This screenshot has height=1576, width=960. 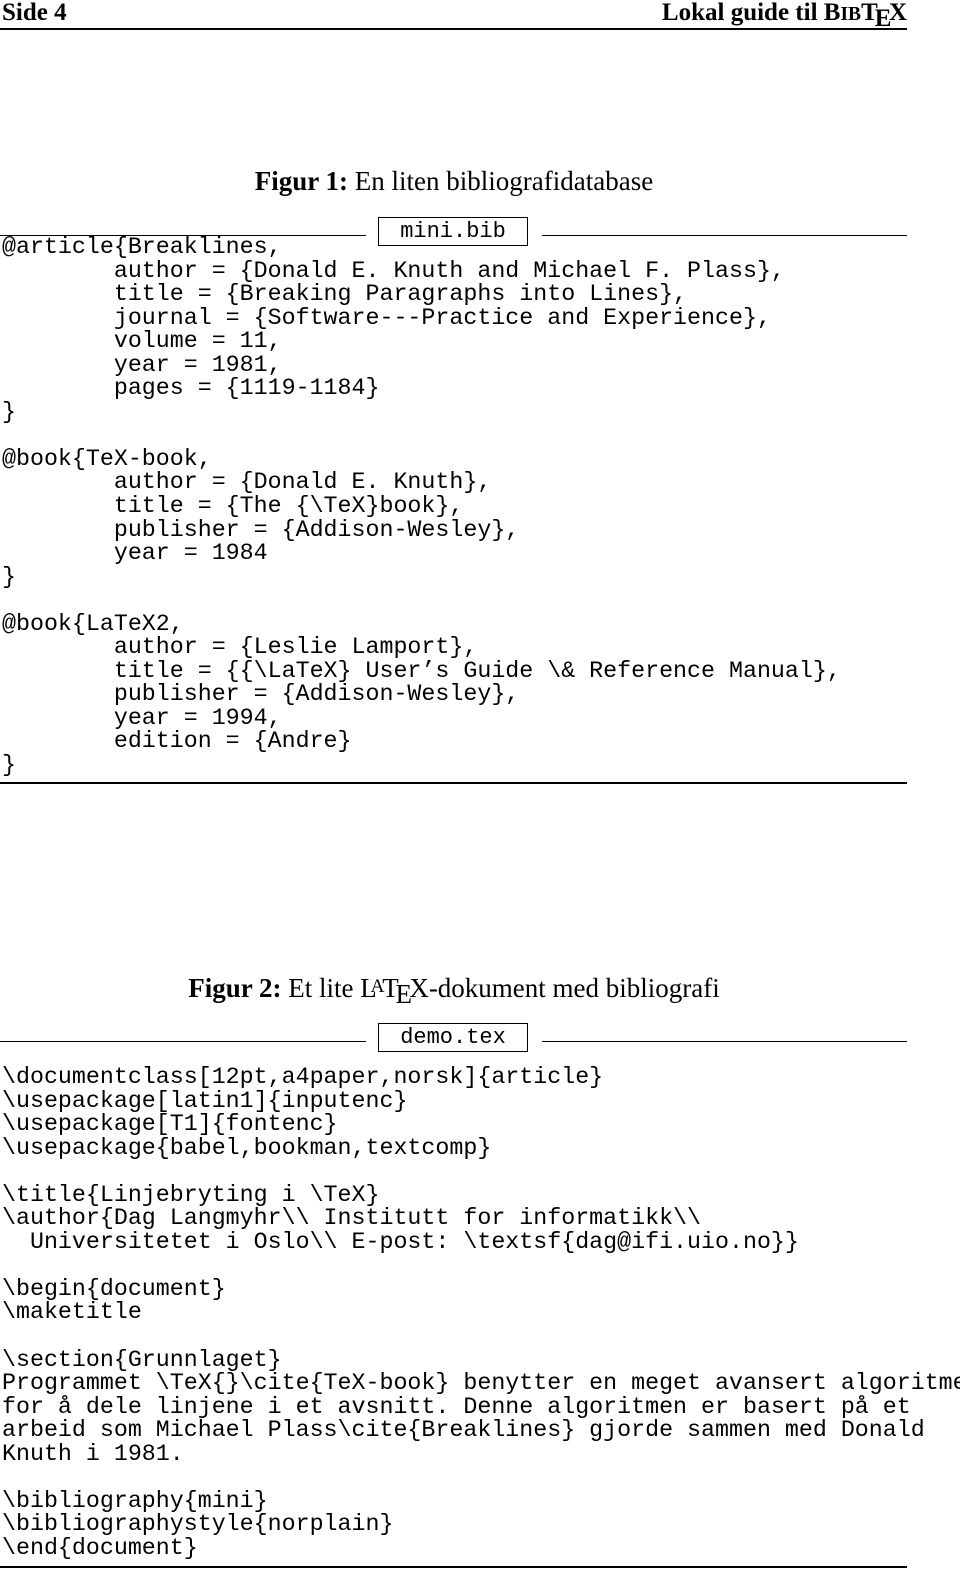 What do you see at coordinates (191, 388) in the screenshot?
I see `code-line: pages = {1119-1184}` at bounding box center [191, 388].